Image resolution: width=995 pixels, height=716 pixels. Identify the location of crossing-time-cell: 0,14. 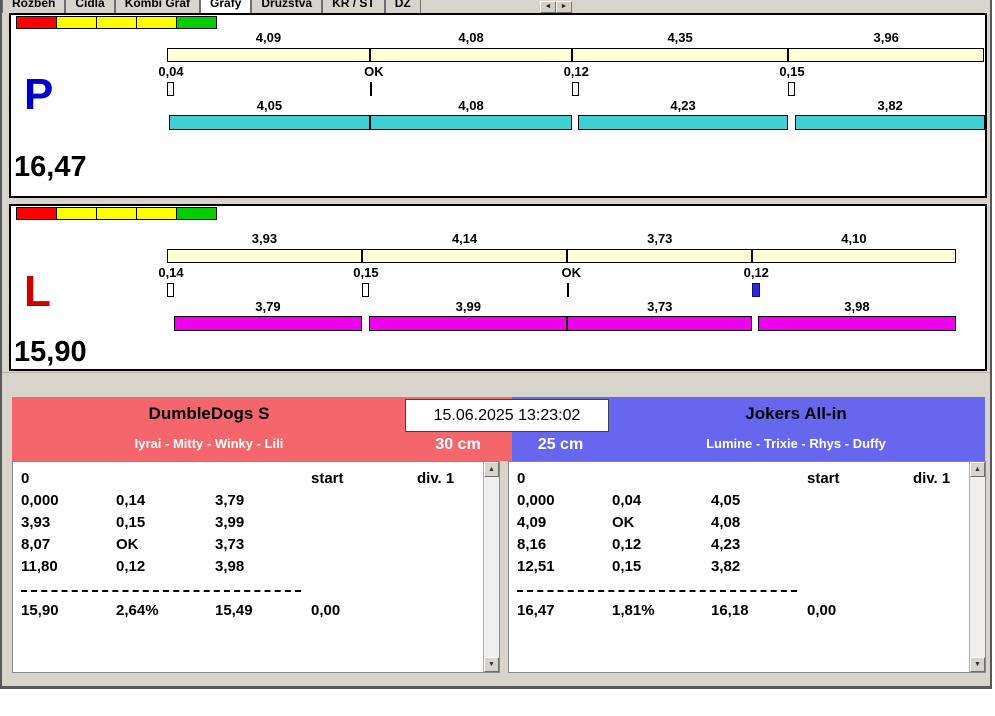
(131, 500).